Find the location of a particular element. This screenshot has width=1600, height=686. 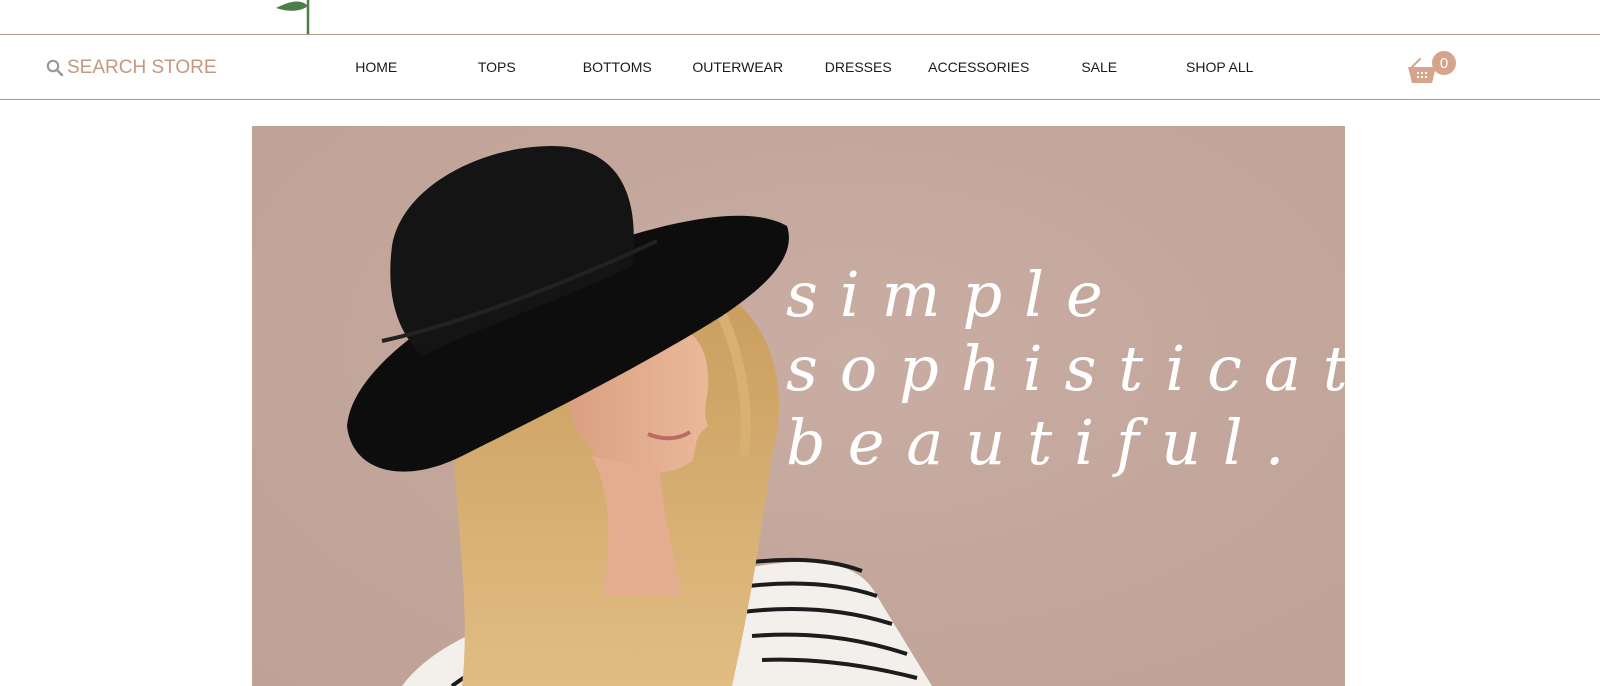

hero-tagline: simple sophisticated beautiful. is located at coordinates (1065, 369).